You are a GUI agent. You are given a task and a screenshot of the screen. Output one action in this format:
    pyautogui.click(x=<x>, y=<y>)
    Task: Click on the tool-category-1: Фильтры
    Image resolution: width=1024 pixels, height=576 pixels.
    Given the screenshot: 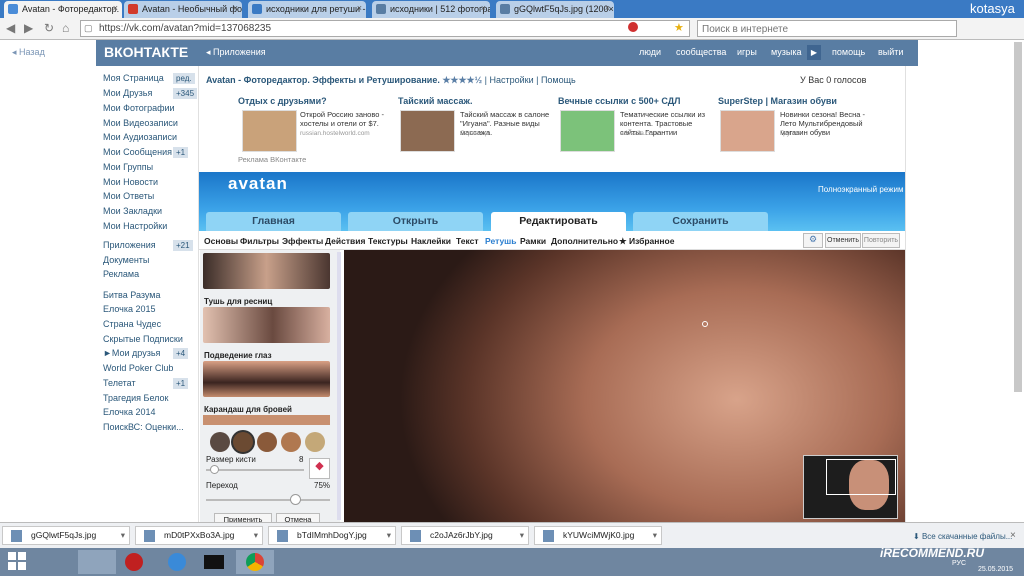 What is the action you would take?
    pyautogui.click(x=259, y=241)
    